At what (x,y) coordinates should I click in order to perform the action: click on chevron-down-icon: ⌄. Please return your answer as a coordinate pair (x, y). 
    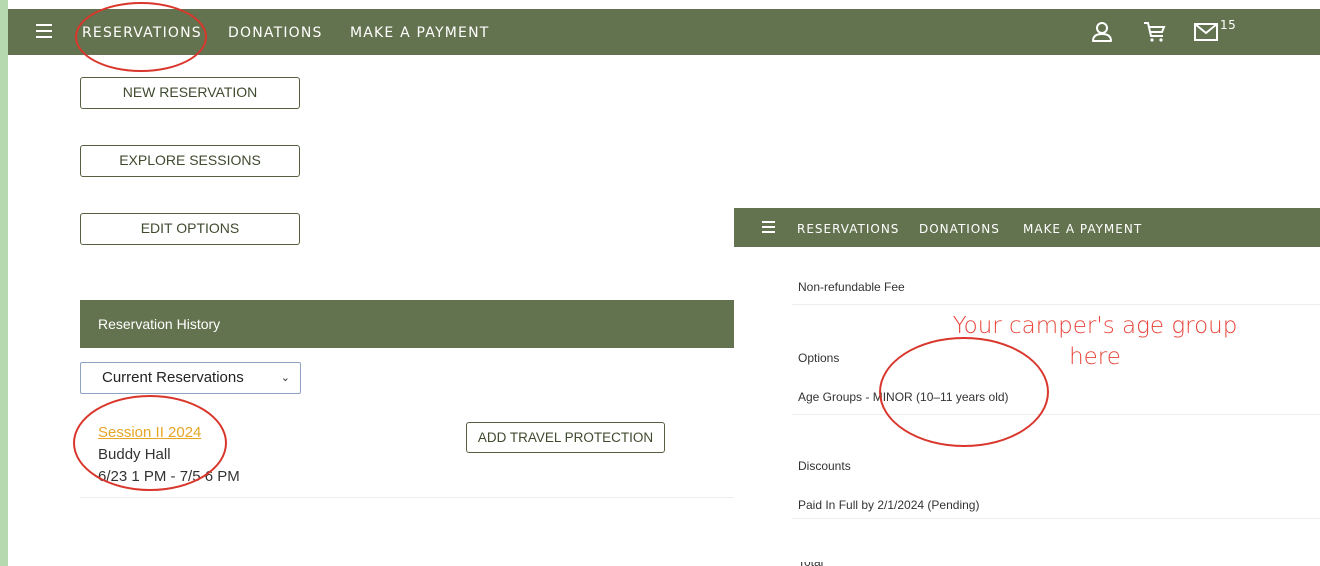
    Looking at the image, I should click on (285, 378).